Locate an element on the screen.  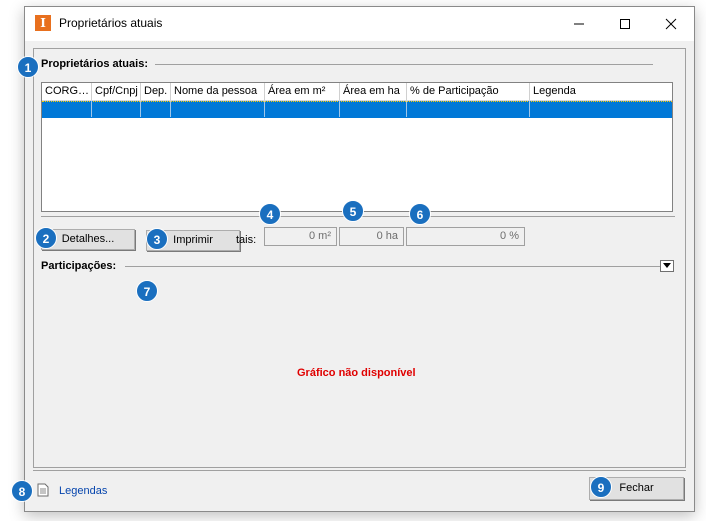
totals-label: tais: is located at coordinates (246, 240).